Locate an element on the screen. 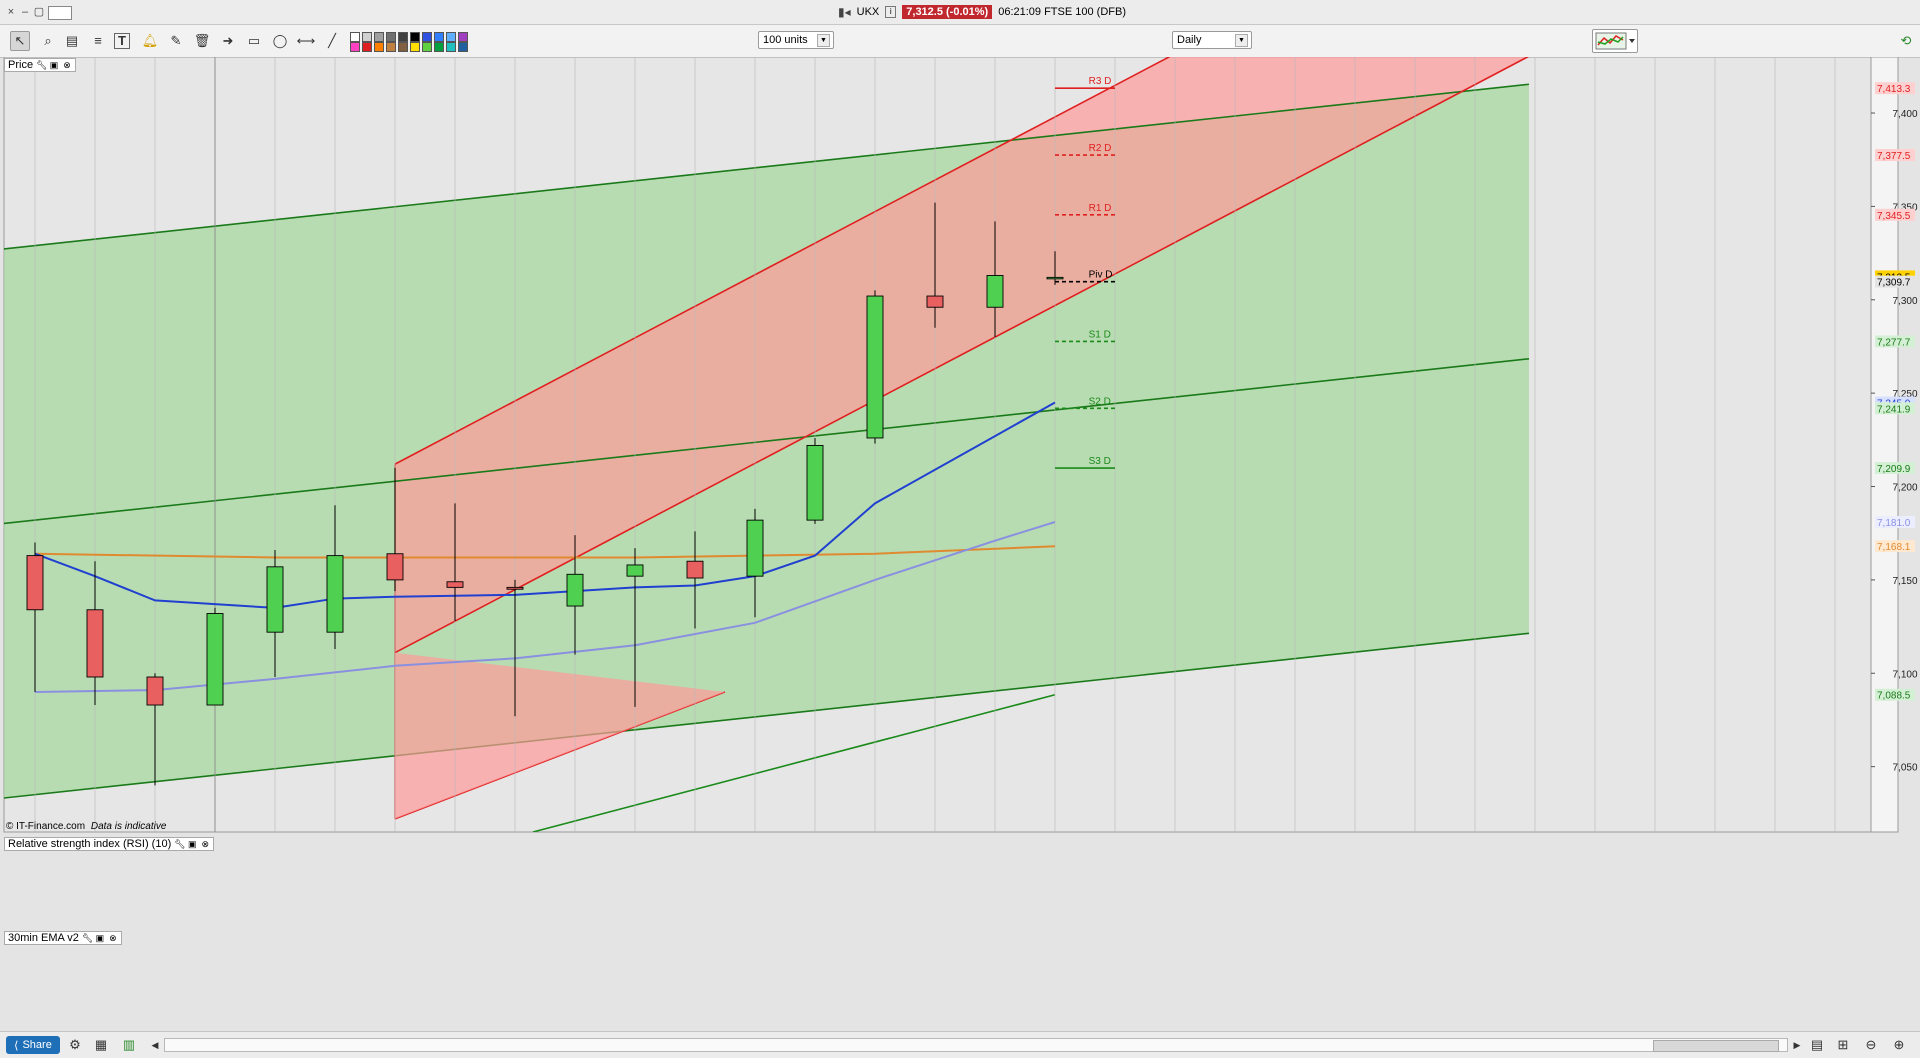  price-axis is located at coordinates (1884, 445).